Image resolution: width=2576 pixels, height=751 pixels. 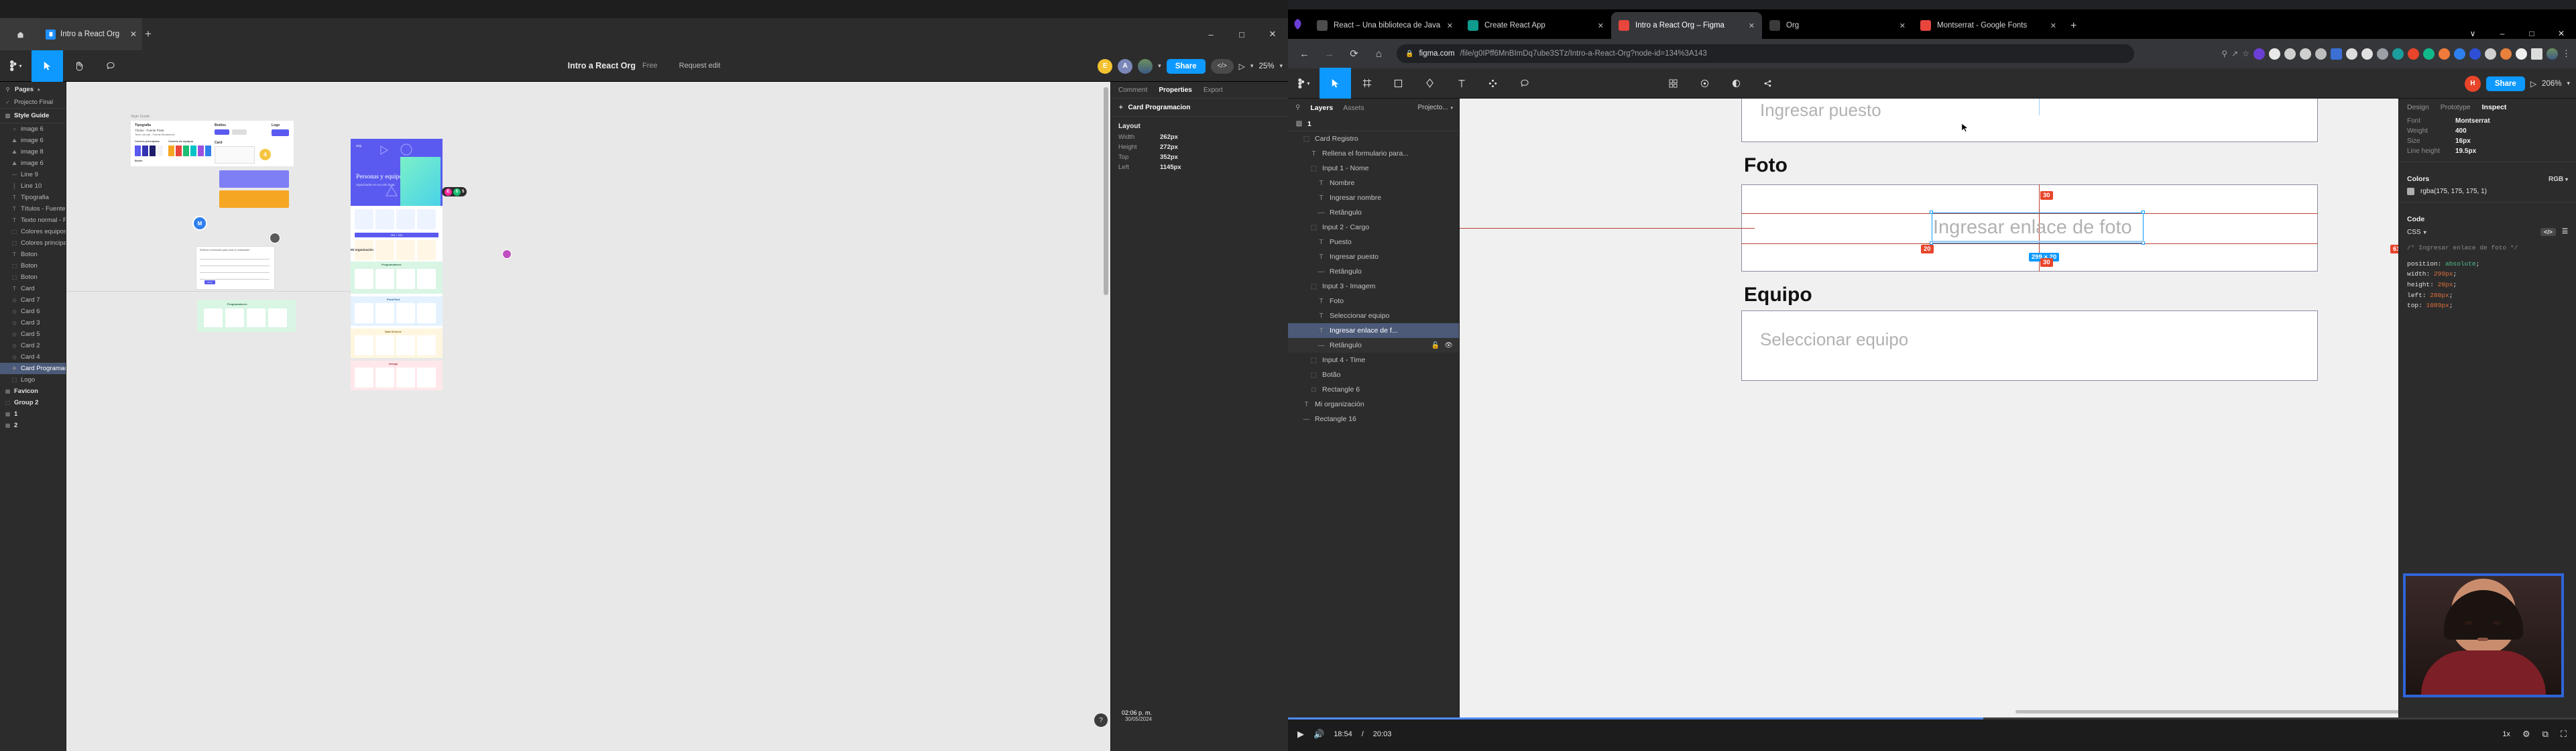 I want to click on browser-tab: Create React App ✕, so click(x=1535, y=25).